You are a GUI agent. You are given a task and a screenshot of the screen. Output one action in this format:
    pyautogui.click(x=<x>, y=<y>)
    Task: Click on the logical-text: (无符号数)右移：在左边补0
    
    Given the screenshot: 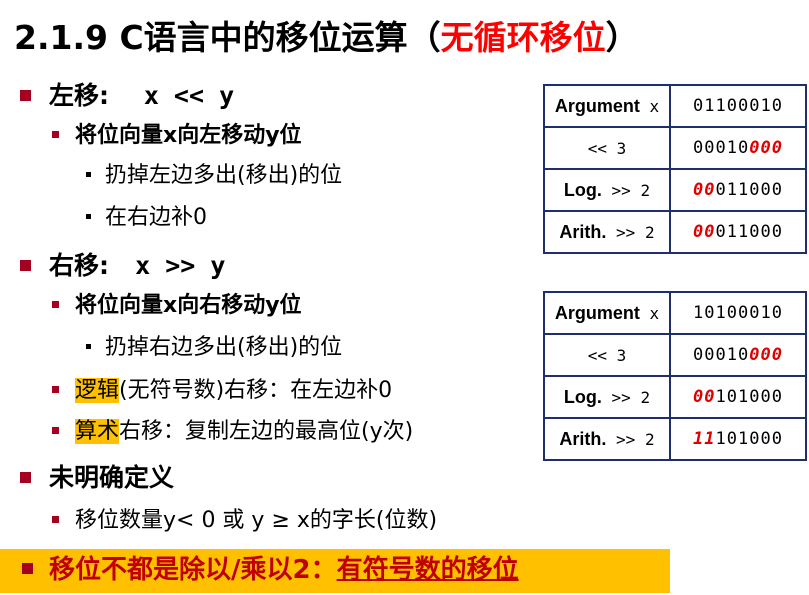 What is the action you would take?
    pyautogui.click(x=256, y=390)
    